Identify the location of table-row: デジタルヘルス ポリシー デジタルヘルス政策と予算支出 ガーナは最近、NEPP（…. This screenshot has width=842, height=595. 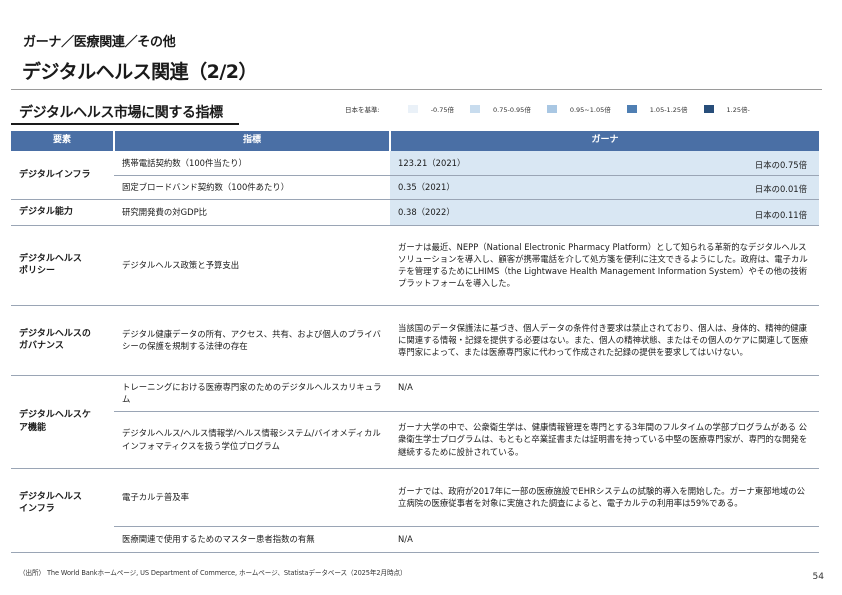
(415, 265).